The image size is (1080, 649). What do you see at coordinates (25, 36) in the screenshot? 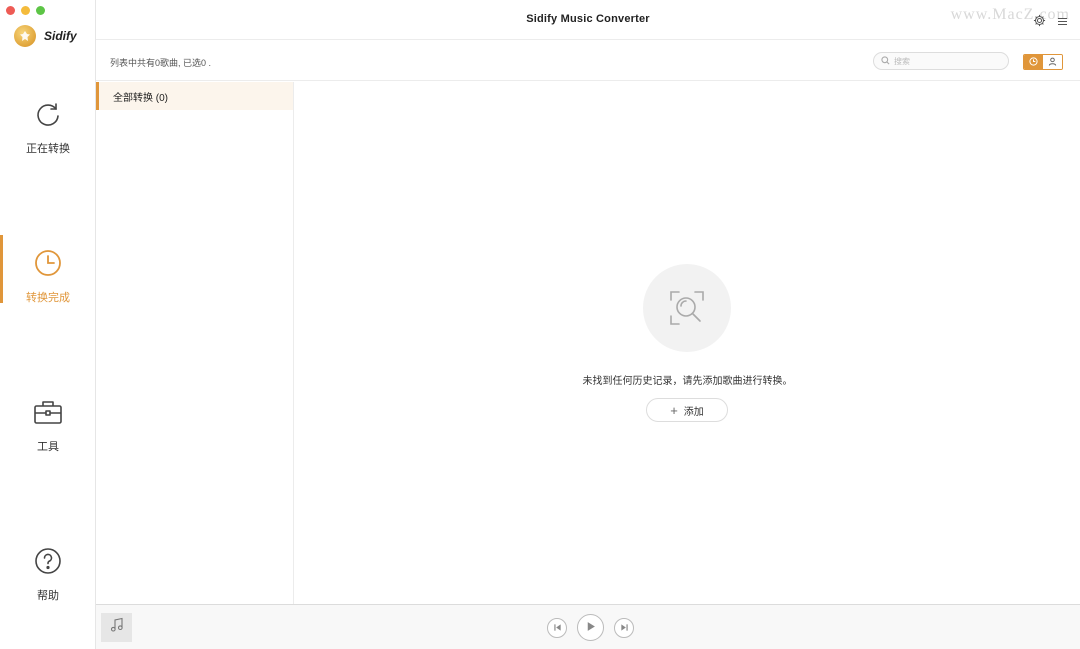
I see `sidify-logo-icon` at bounding box center [25, 36].